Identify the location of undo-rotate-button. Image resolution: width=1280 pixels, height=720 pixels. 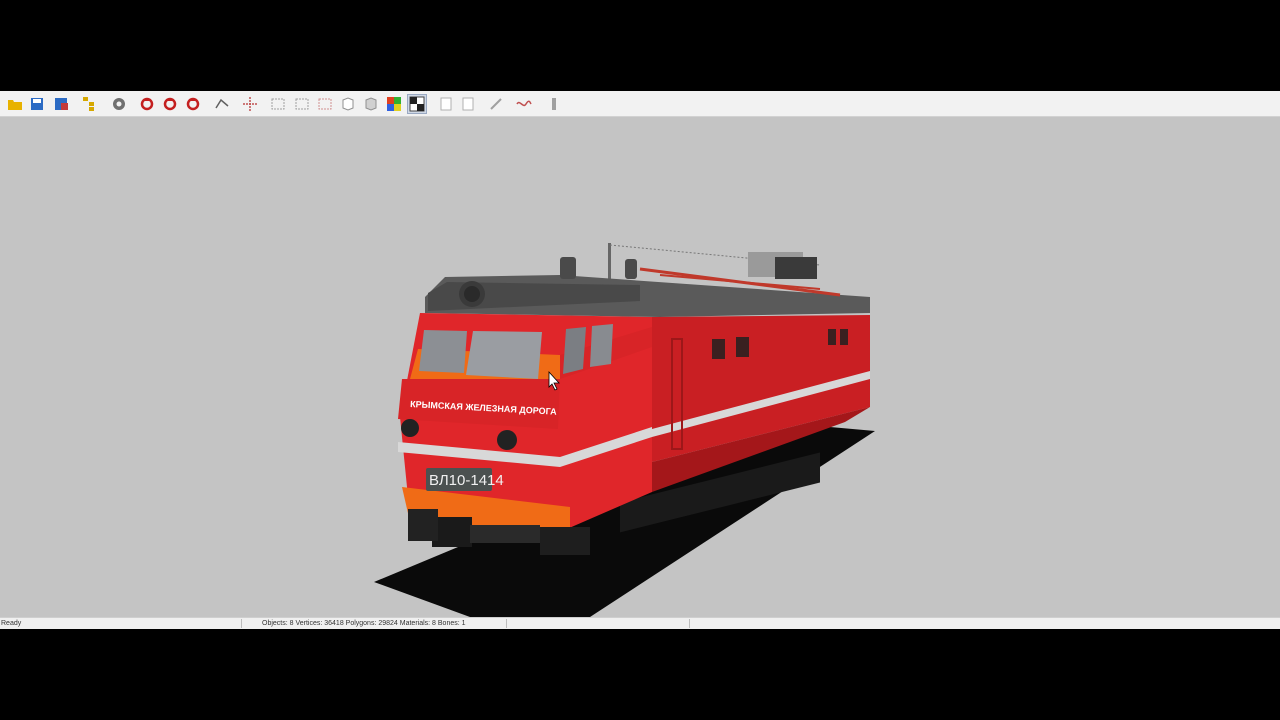
(147, 104).